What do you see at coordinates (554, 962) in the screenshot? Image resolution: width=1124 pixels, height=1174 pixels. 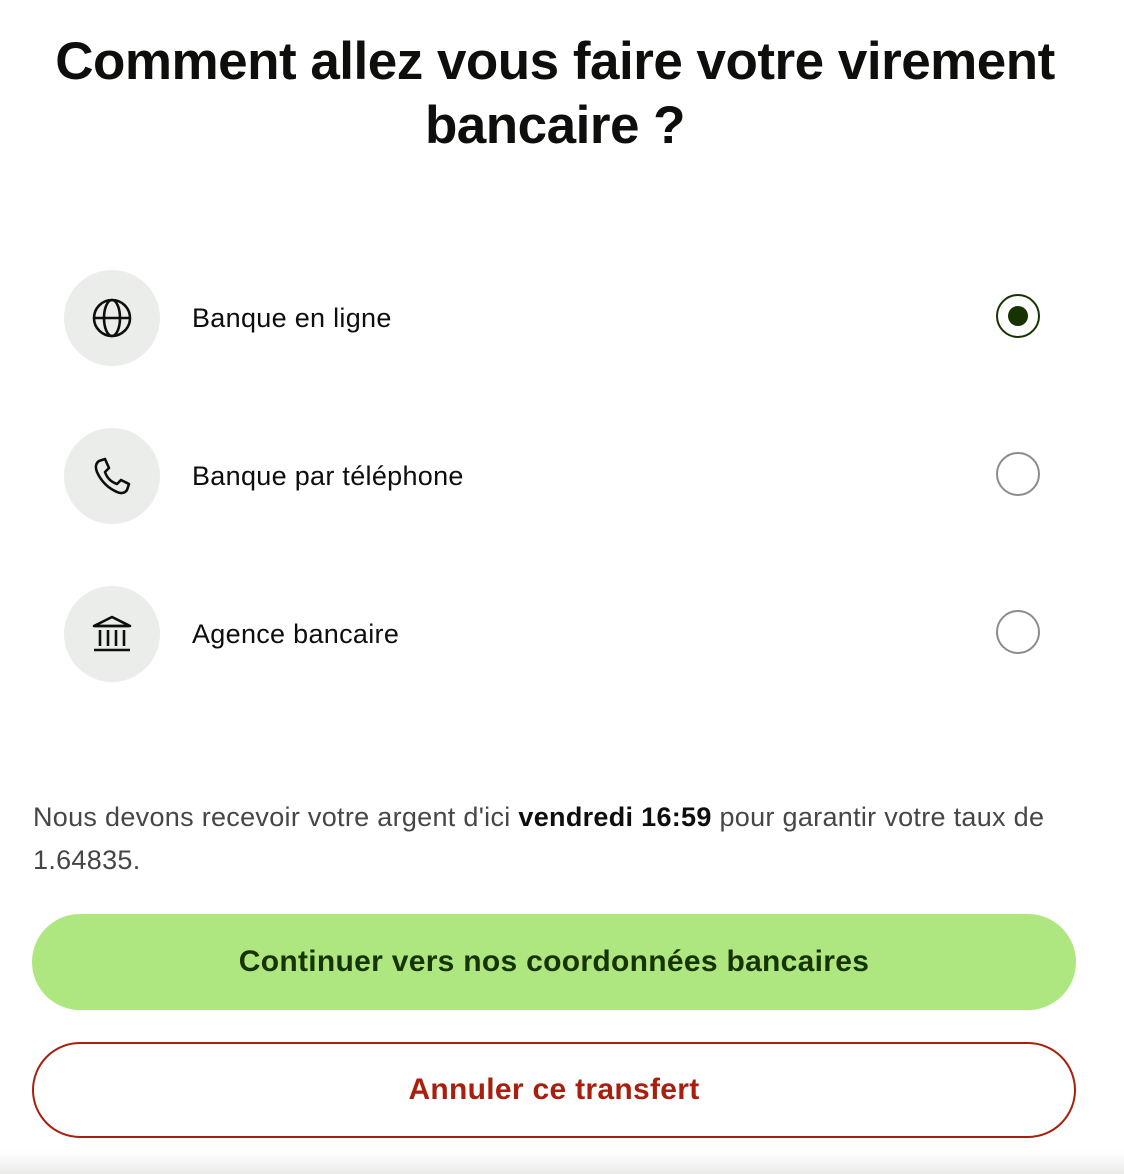 I see `continue-button: Continuer vers nos coordonnées bancaires` at bounding box center [554, 962].